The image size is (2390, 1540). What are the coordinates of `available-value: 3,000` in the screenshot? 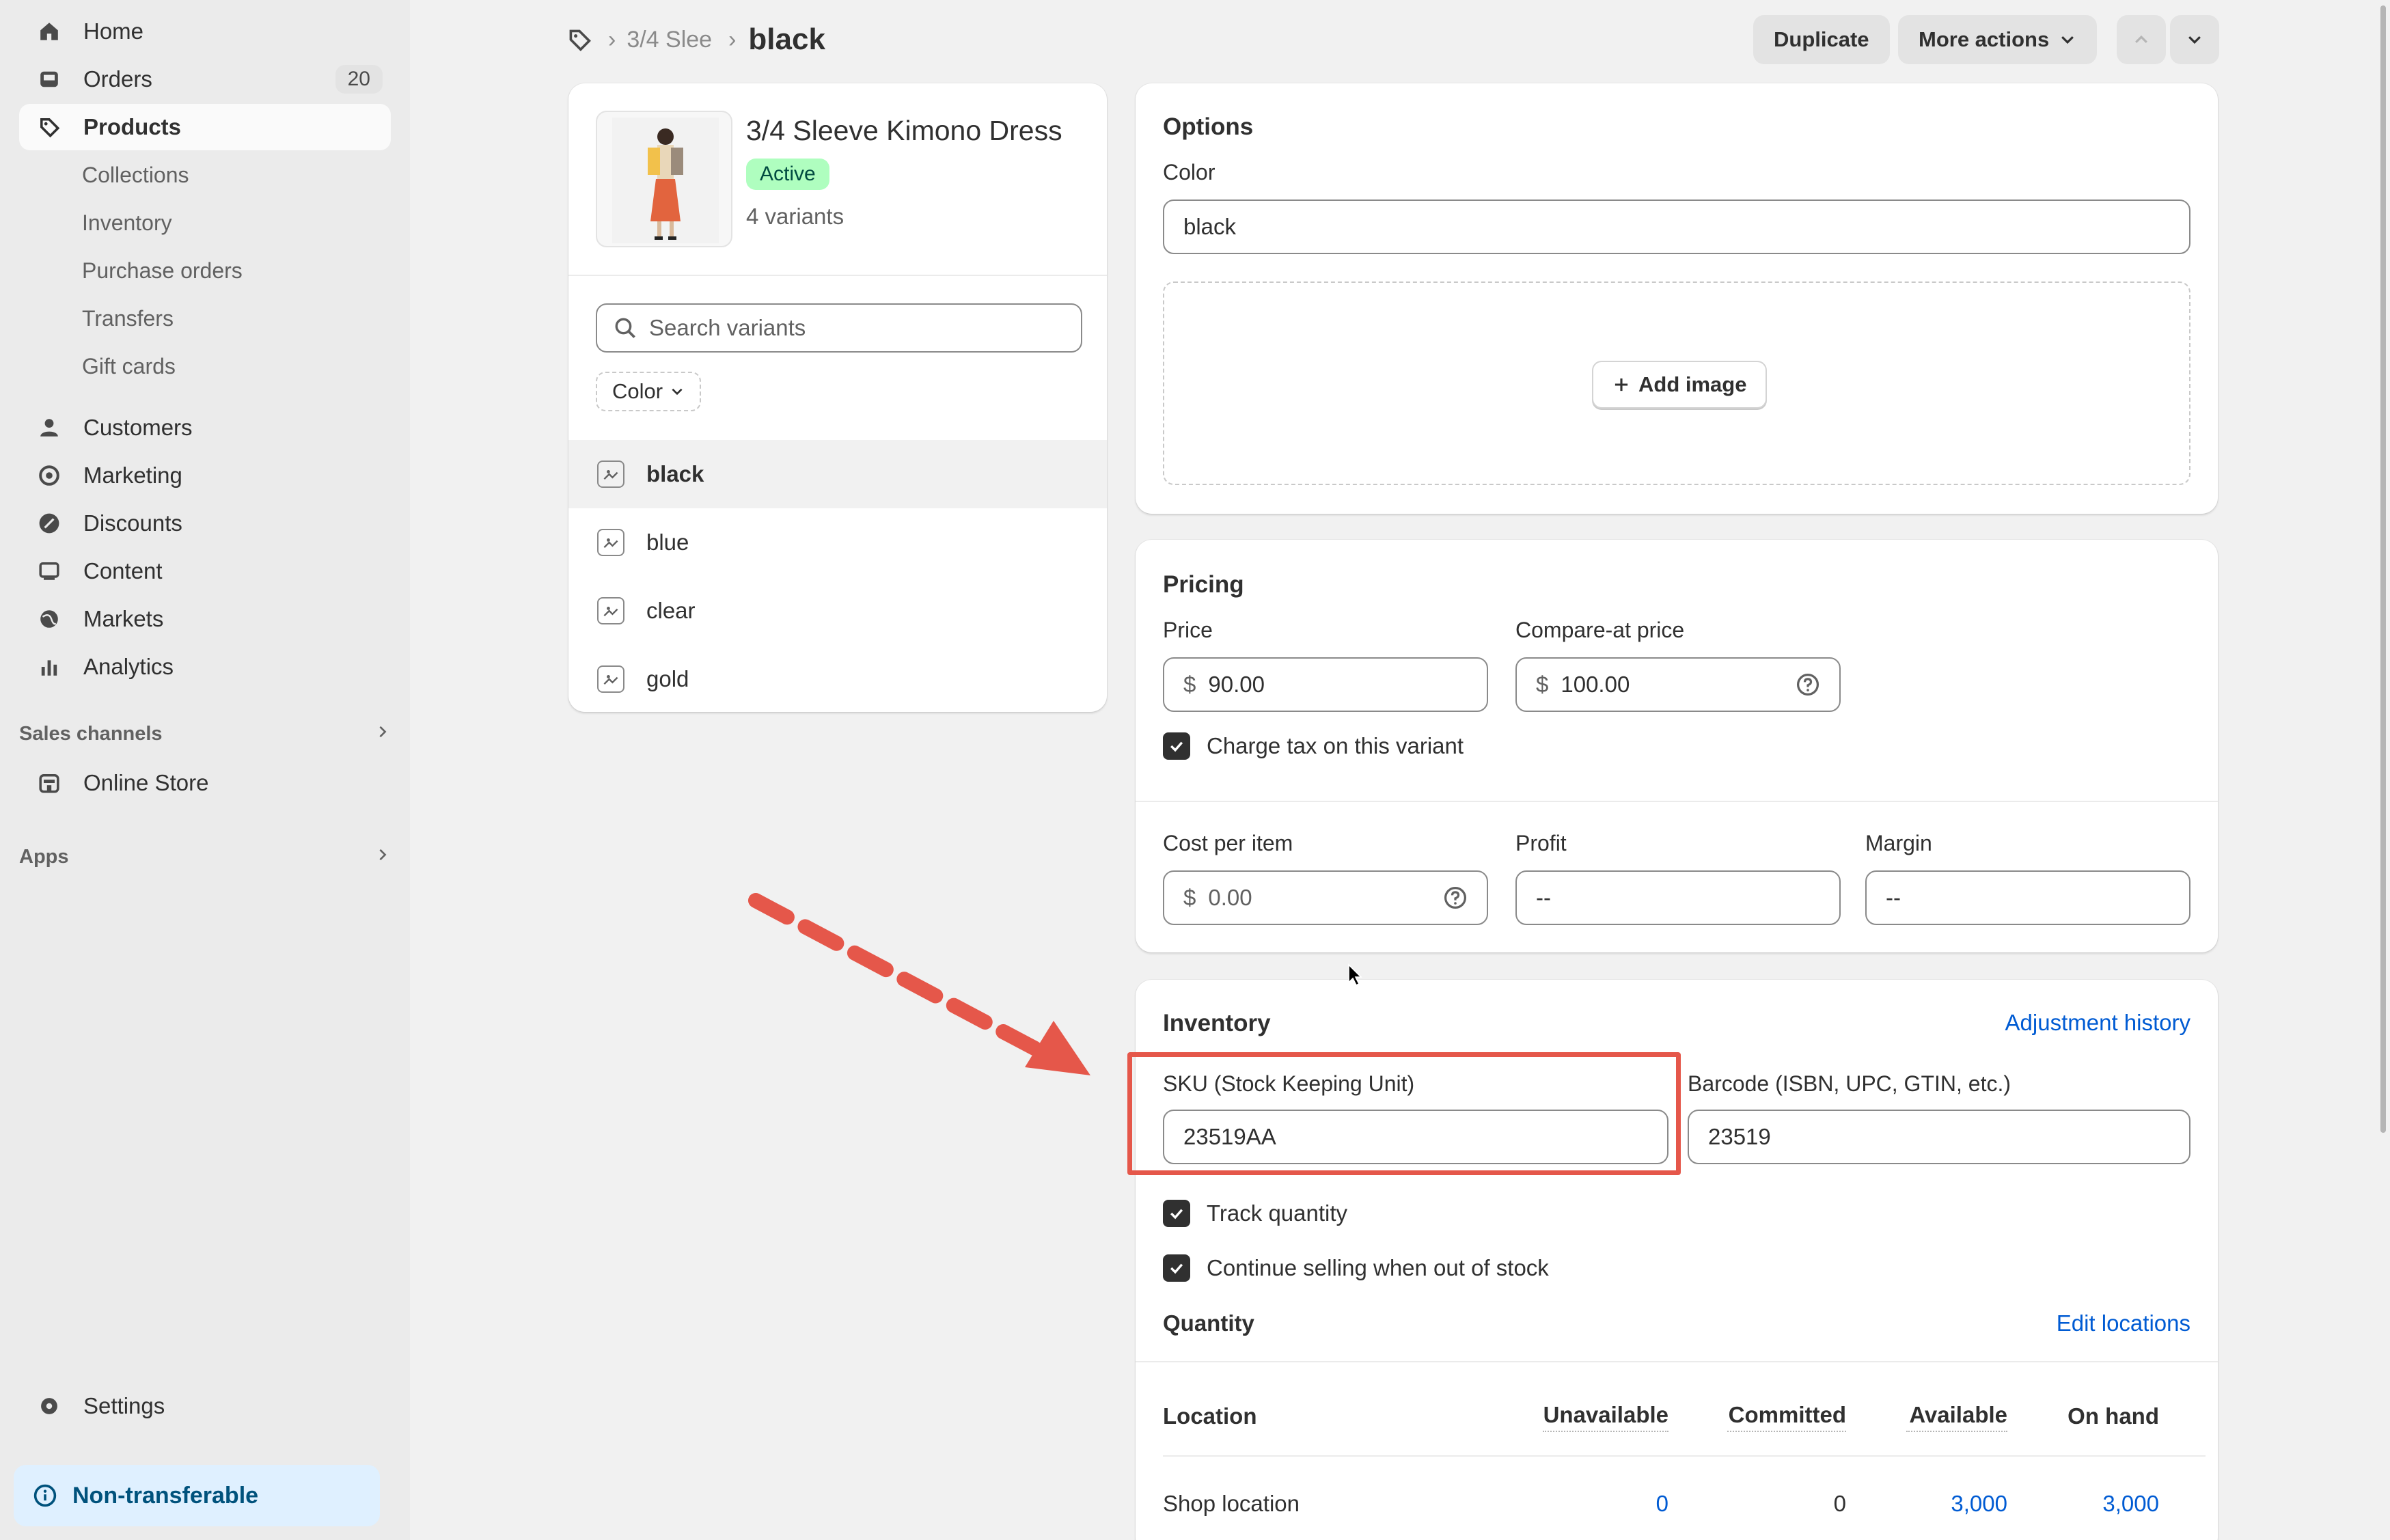 It's located at (1956, 1504).